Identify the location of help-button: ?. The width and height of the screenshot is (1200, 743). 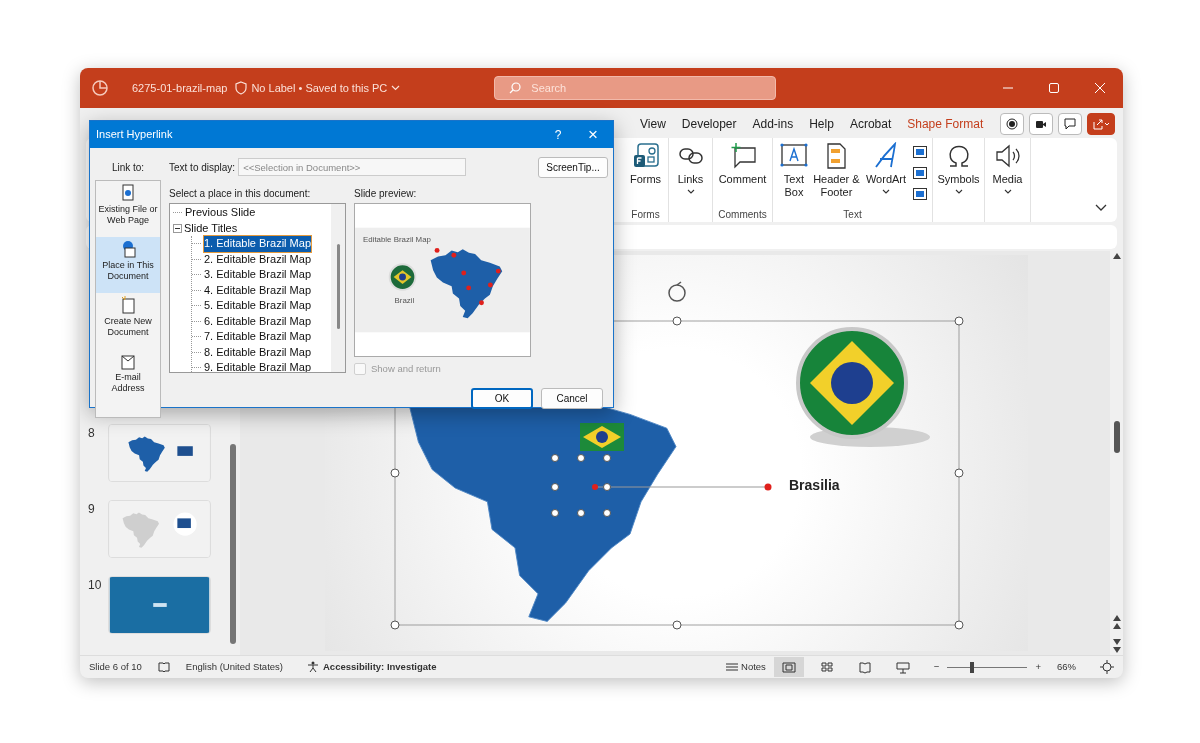
(558, 134).